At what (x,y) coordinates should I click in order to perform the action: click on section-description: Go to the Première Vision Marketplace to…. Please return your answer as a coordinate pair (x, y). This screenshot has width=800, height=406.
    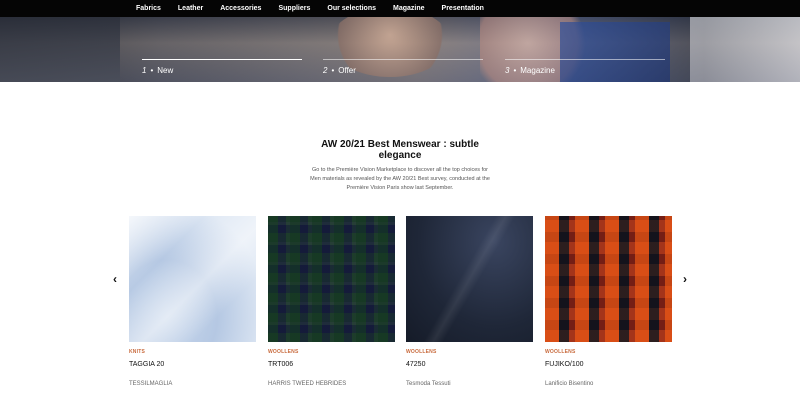
    Looking at the image, I should click on (400, 179).